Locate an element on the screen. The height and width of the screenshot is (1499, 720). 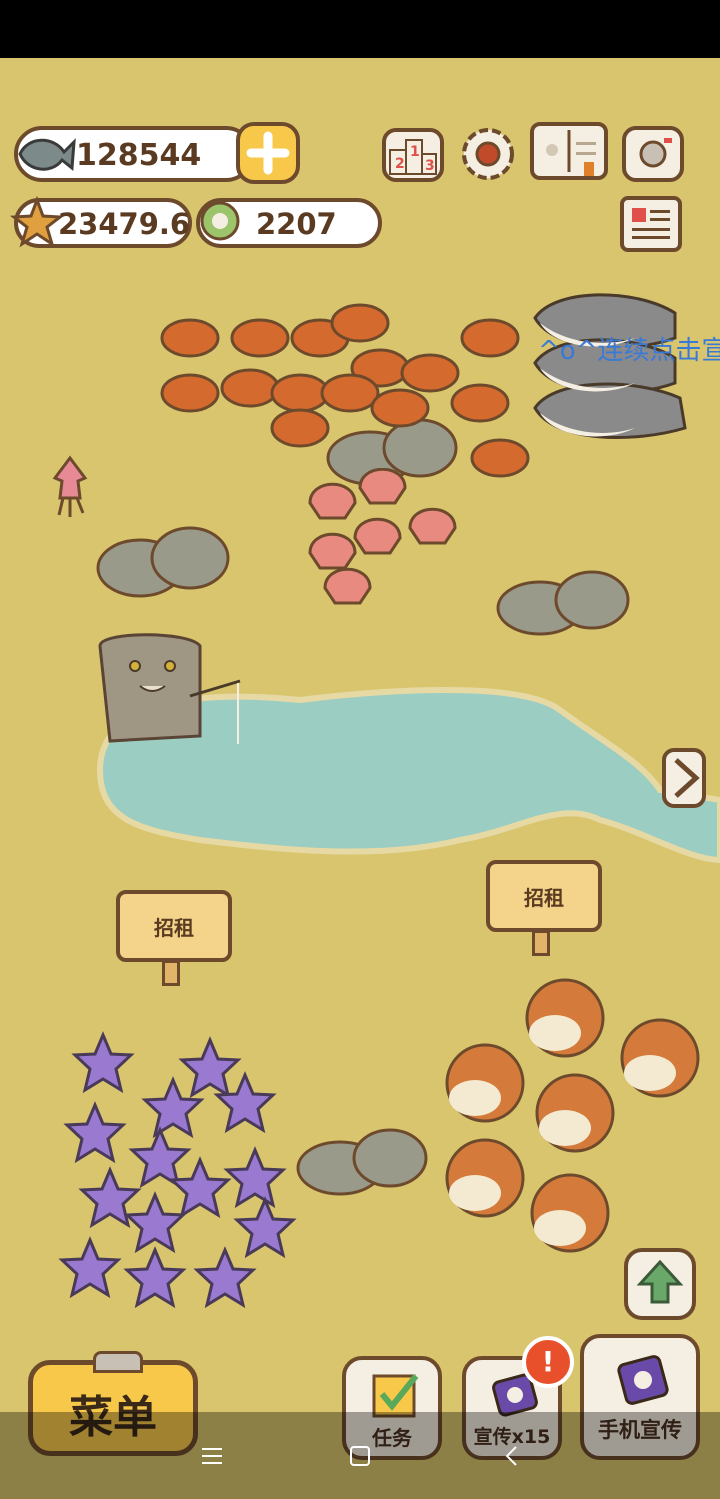
fish-icon is located at coordinates (47, 154).